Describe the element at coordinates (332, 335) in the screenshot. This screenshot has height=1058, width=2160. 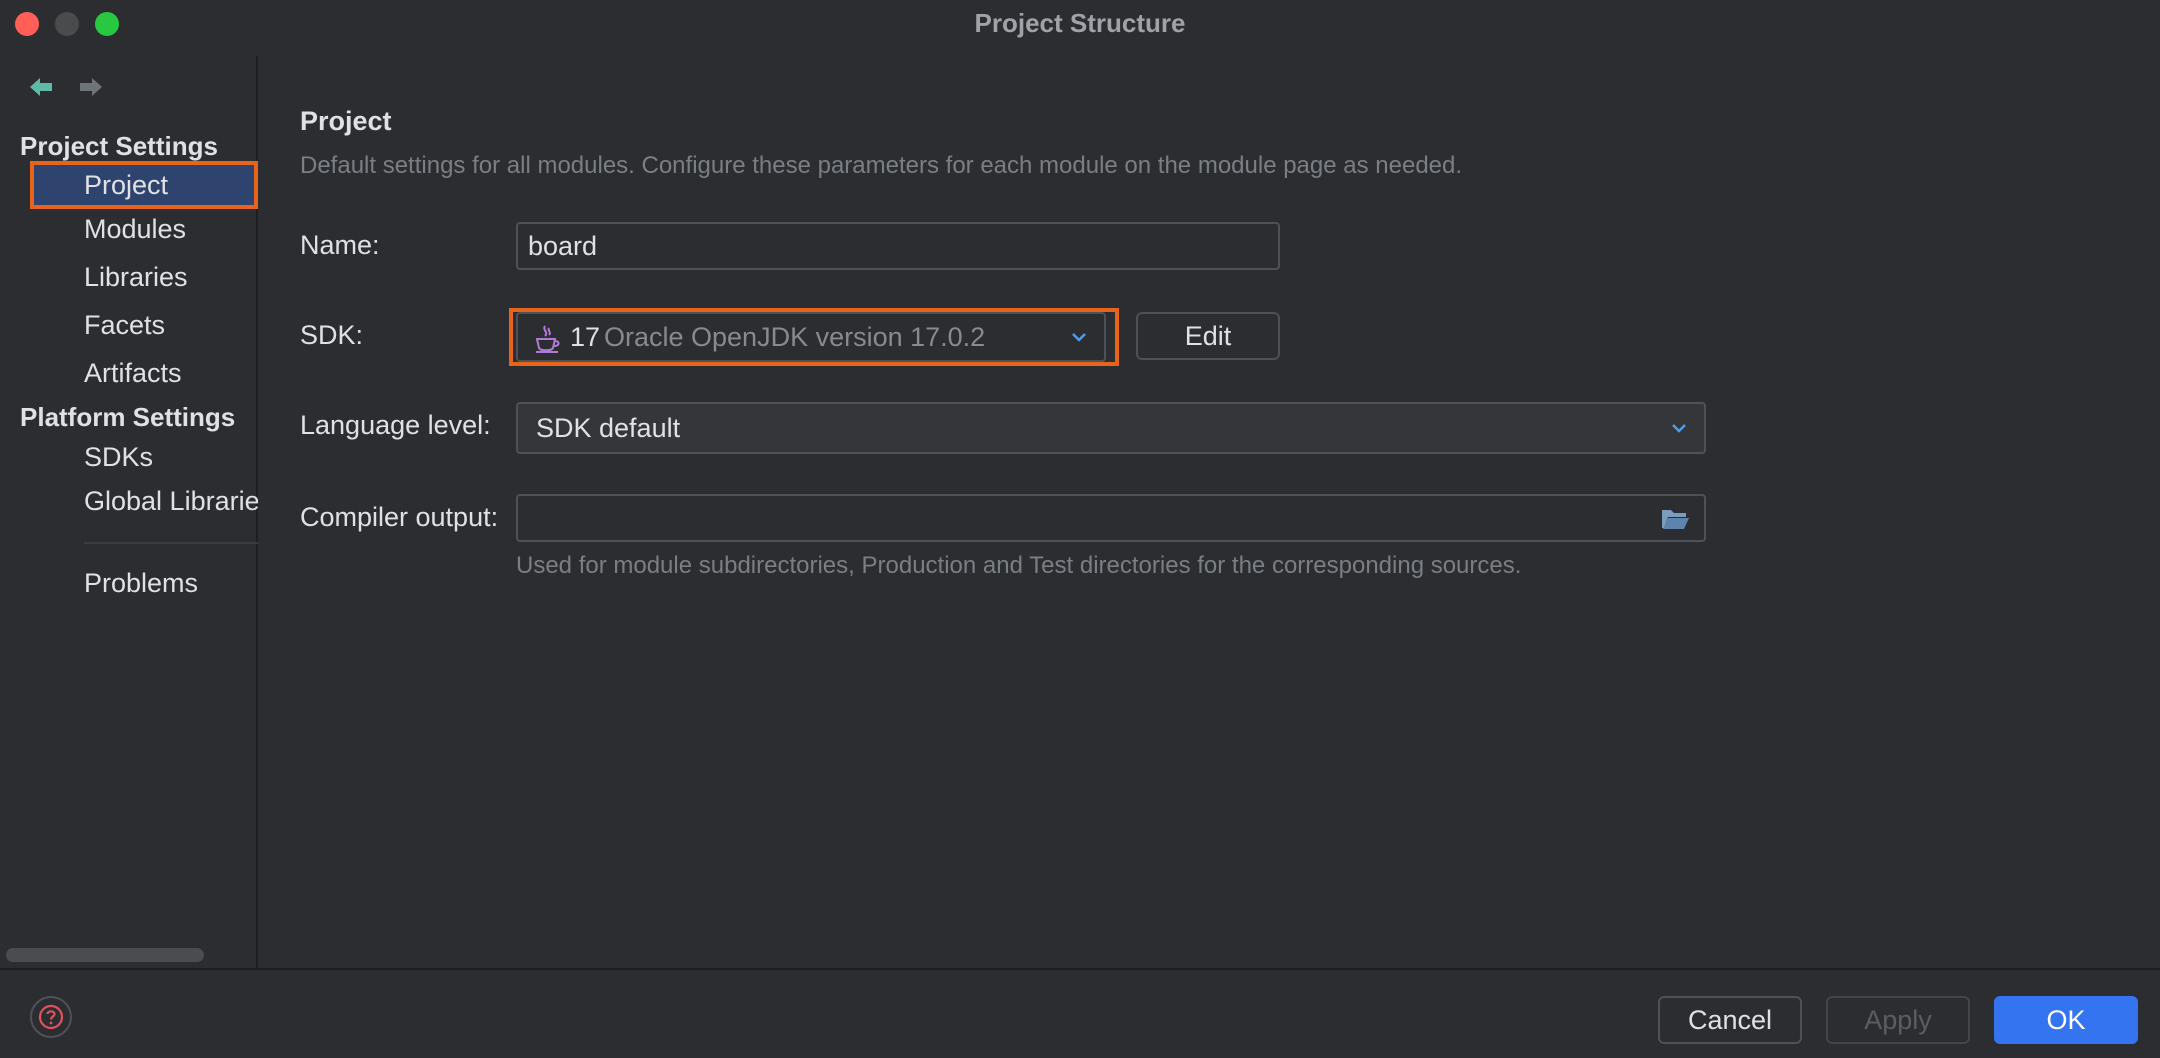
I see `sdk-label: SDK:` at that location.